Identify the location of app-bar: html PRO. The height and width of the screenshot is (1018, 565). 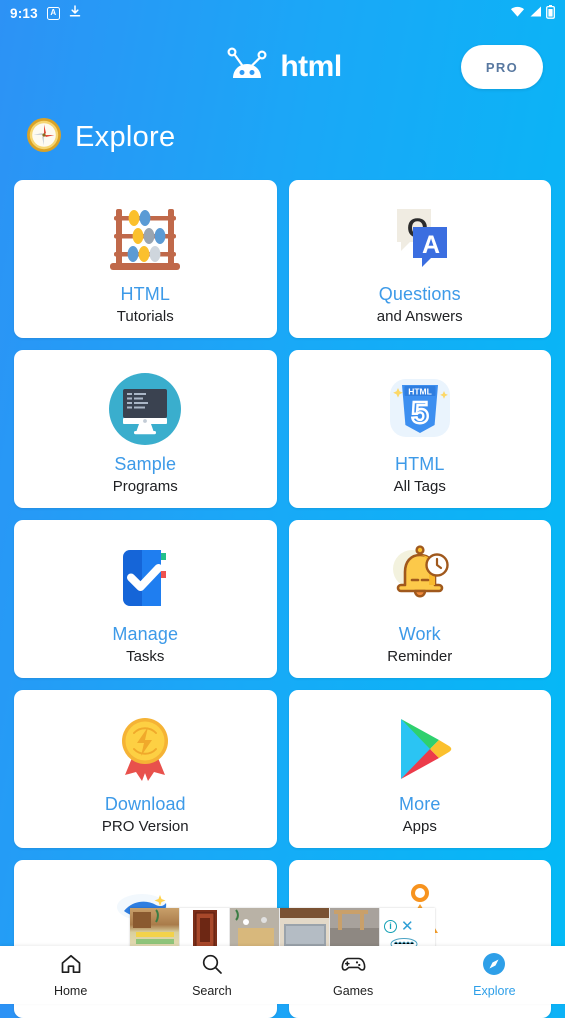
(282, 67).